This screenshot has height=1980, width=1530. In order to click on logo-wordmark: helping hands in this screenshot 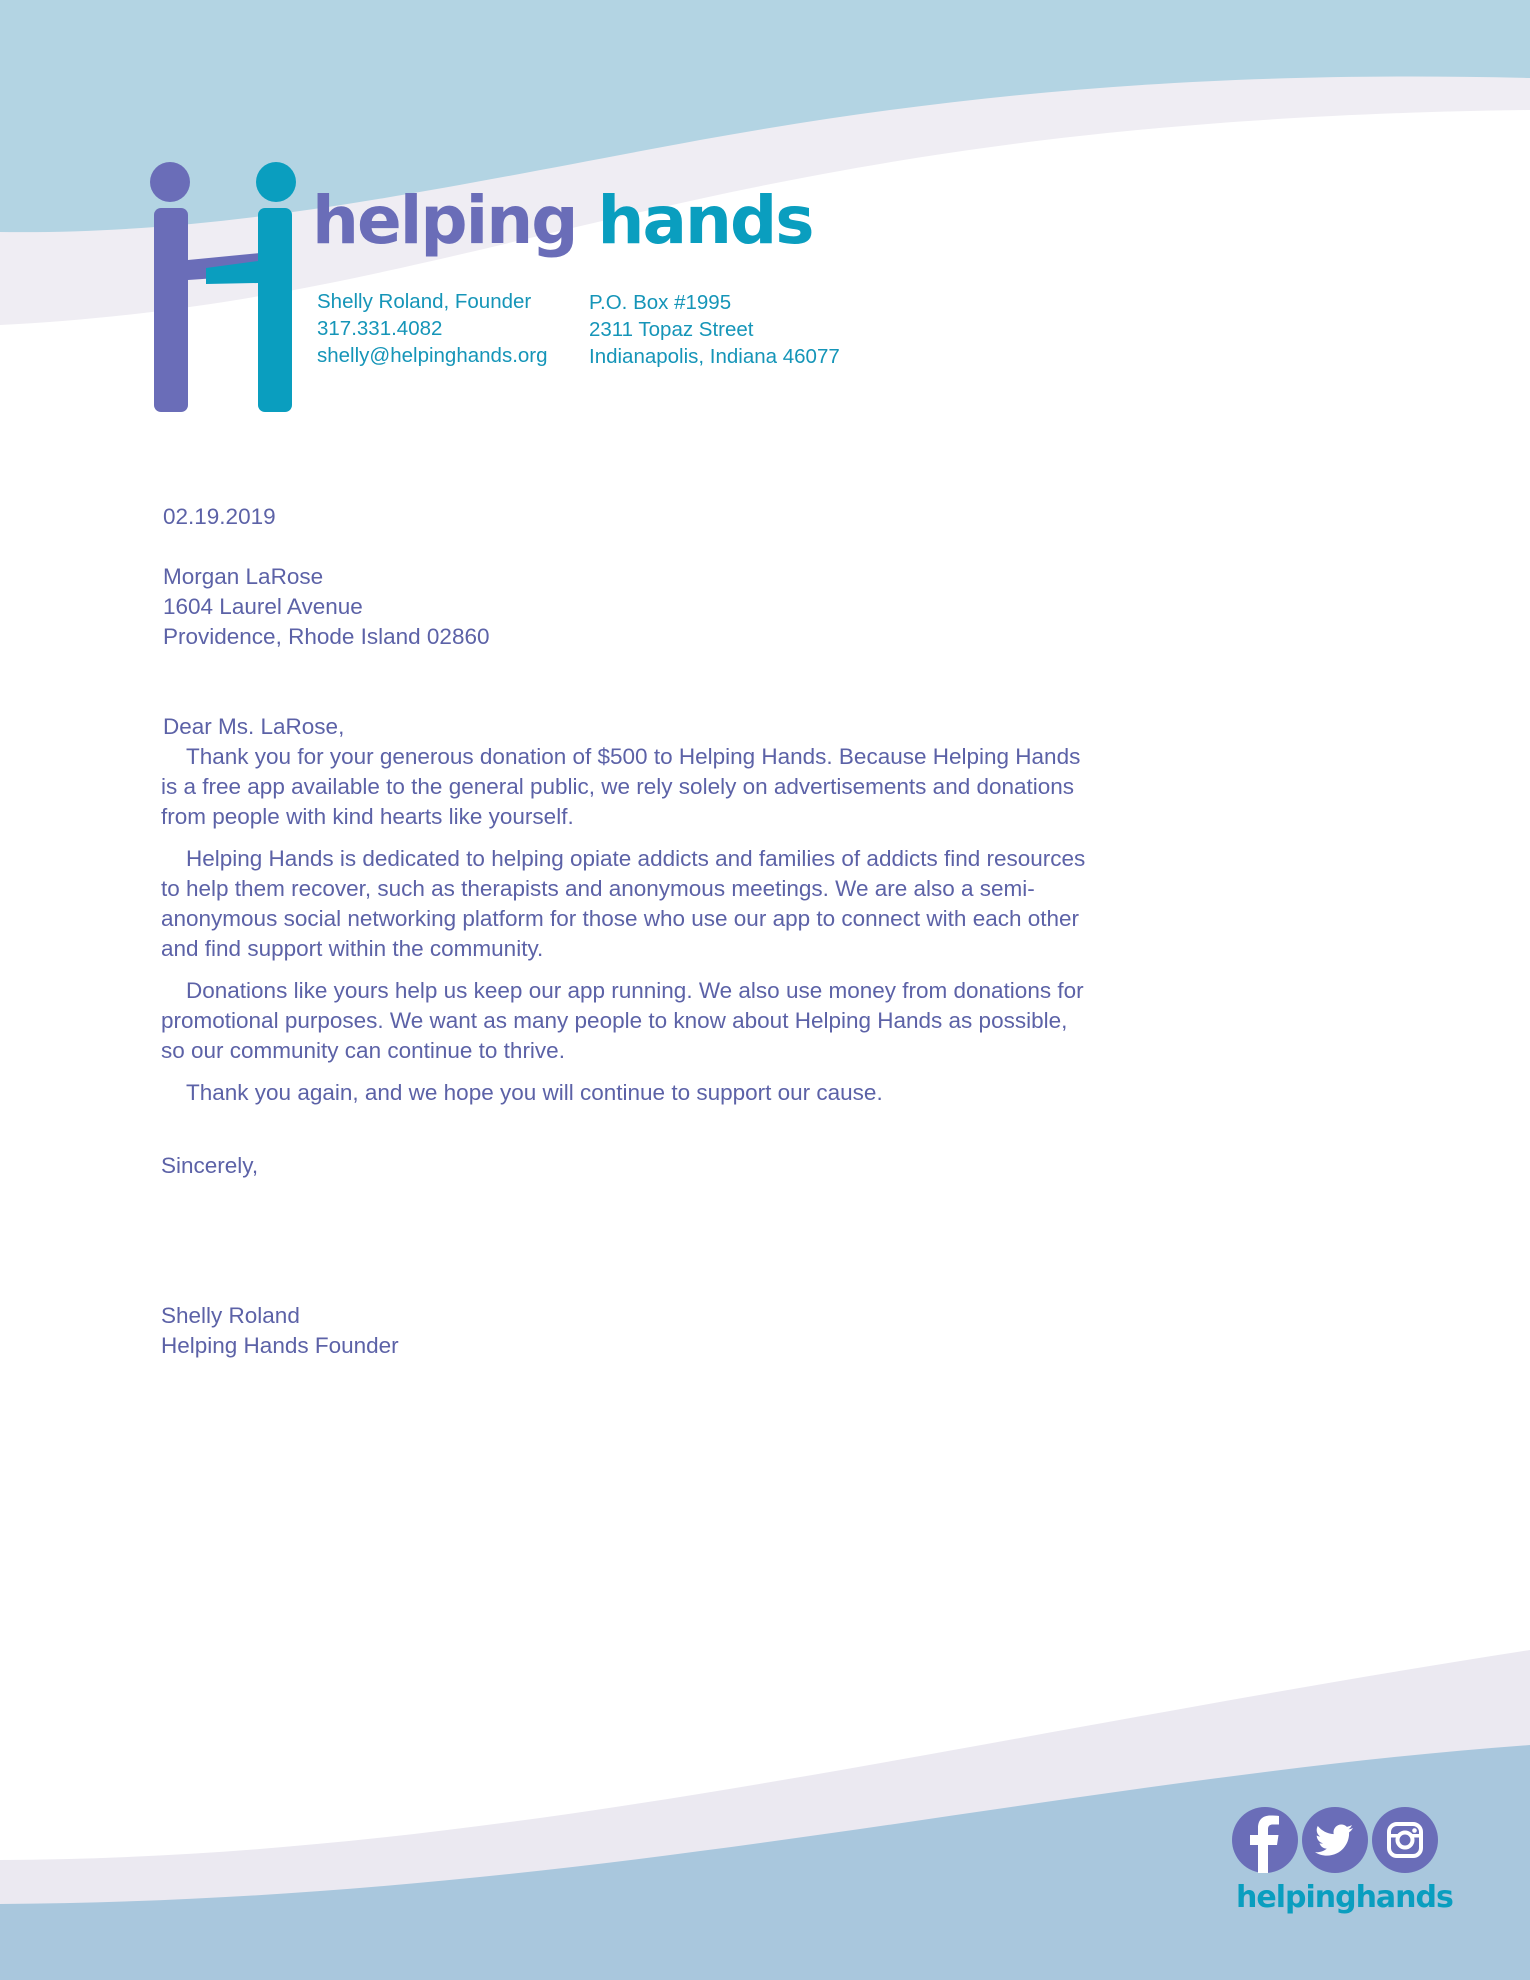, I will do `click(563, 221)`.